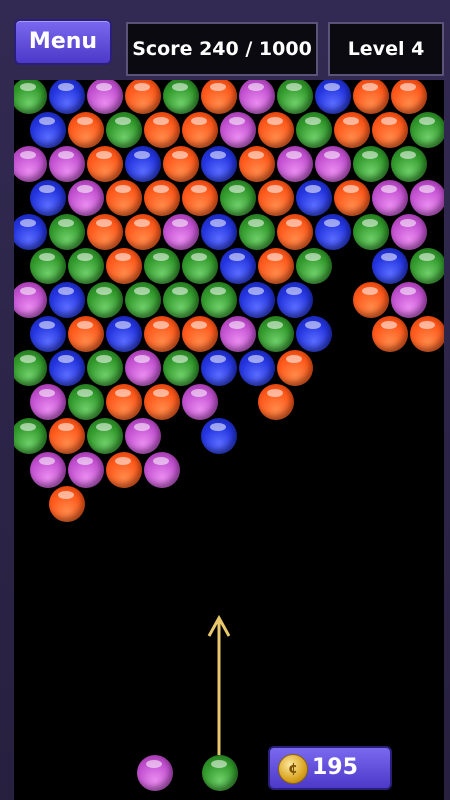  What do you see at coordinates (155, 773) in the screenshot?
I see `next-bubble` at bounding box center [155, 773].